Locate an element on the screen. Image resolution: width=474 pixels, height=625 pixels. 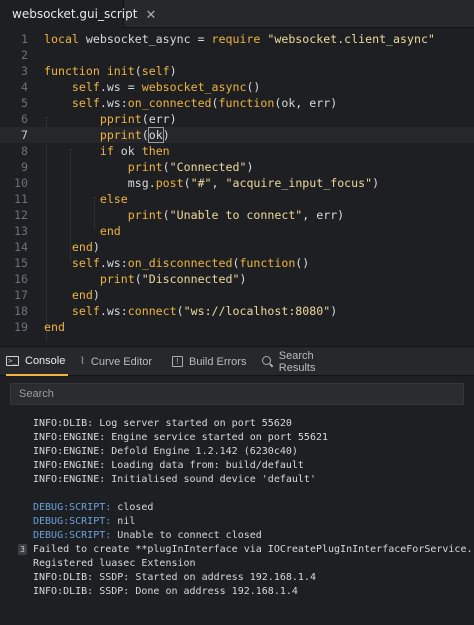
tab-curve-editor: ⌇ Curve Editor is located at coordinates (120, 361).